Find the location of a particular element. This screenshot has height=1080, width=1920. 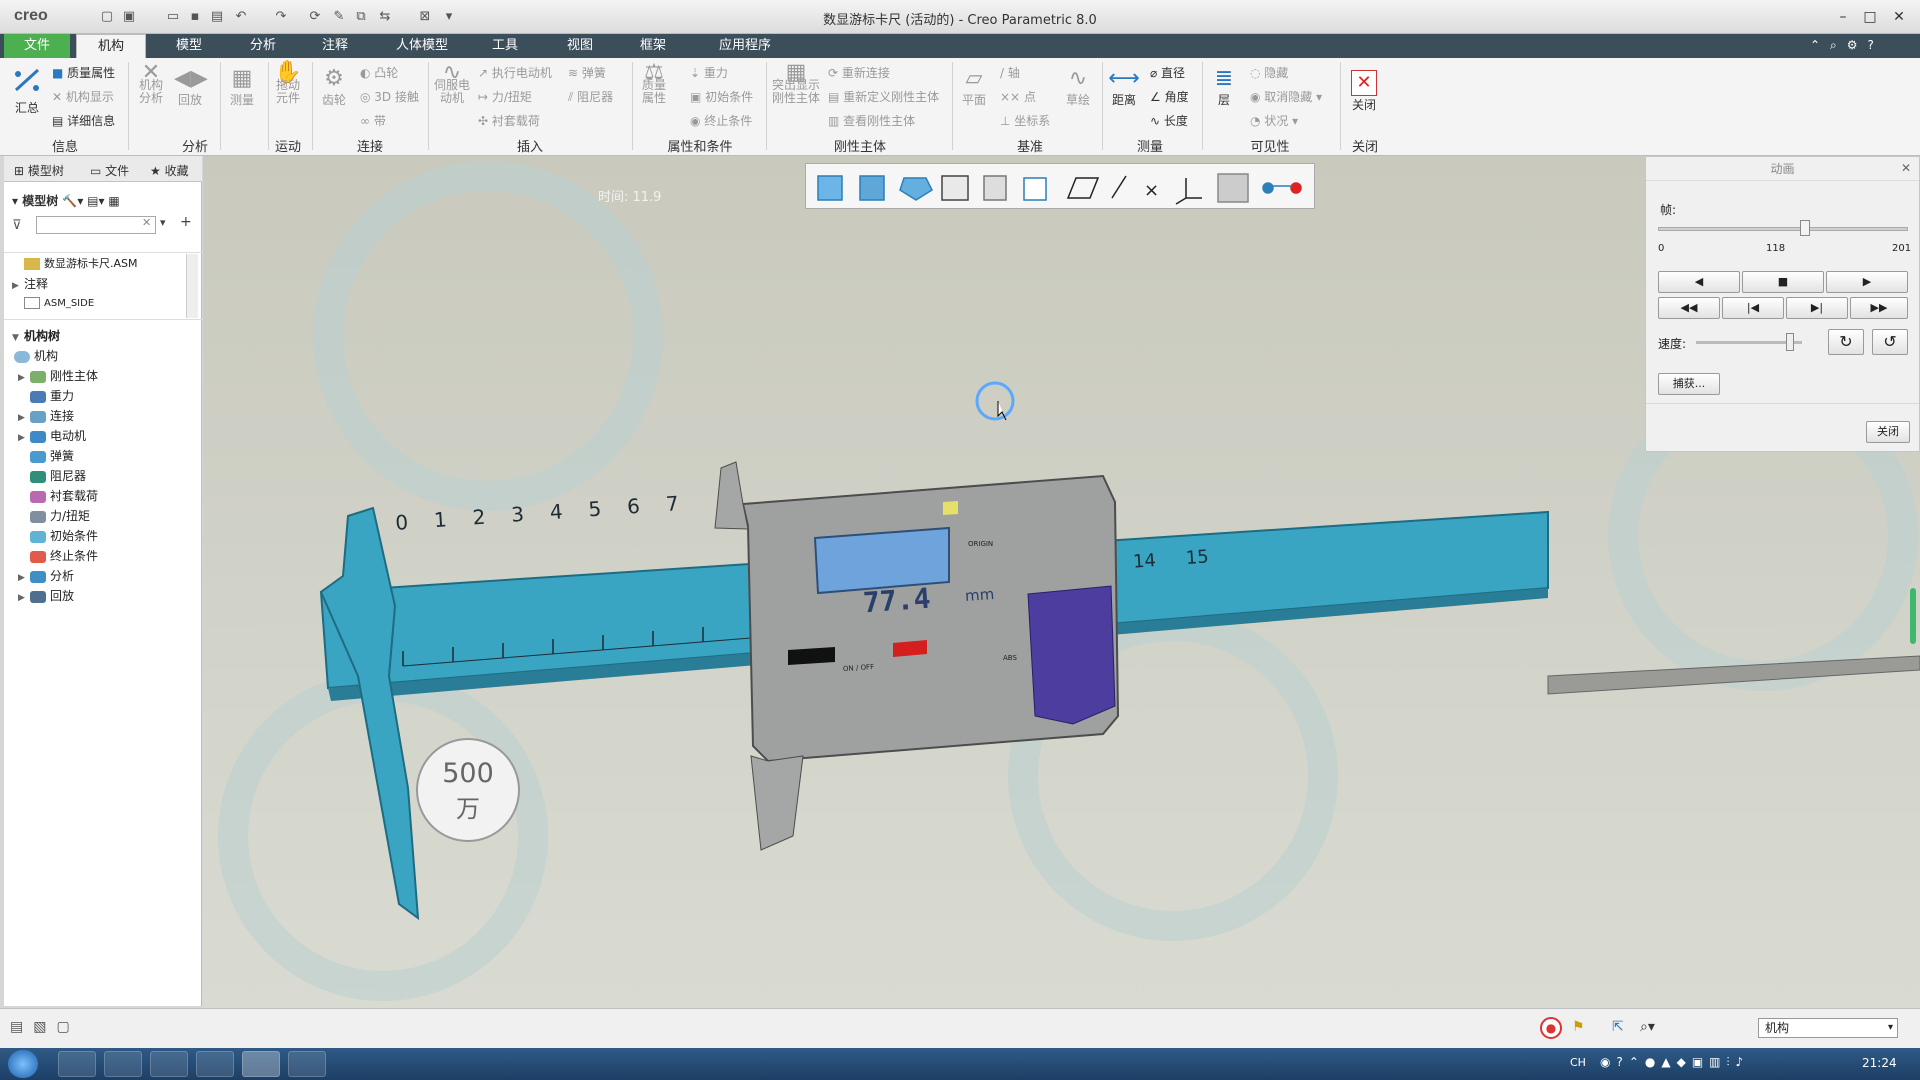

unhide-button: ◉ 取消隐藏 ▾ is located at coordinates (1286, 96).